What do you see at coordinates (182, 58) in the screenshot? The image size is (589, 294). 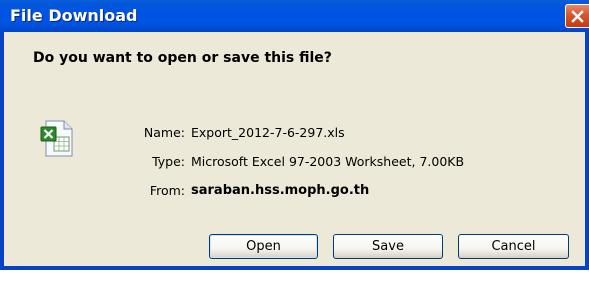 I see `dialog-question: Do you want to open or save this file?` at bounding box center [182, 58].